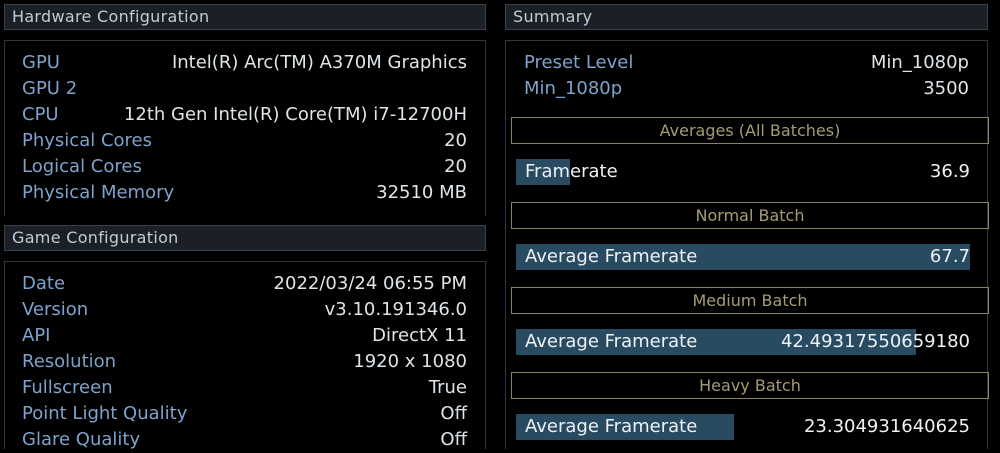  What do you see at coordinates (244, 414) in the screenshot?
I see `game-row-point-light-quality: Point Light Quality Off` at bounding box center [244, 414].